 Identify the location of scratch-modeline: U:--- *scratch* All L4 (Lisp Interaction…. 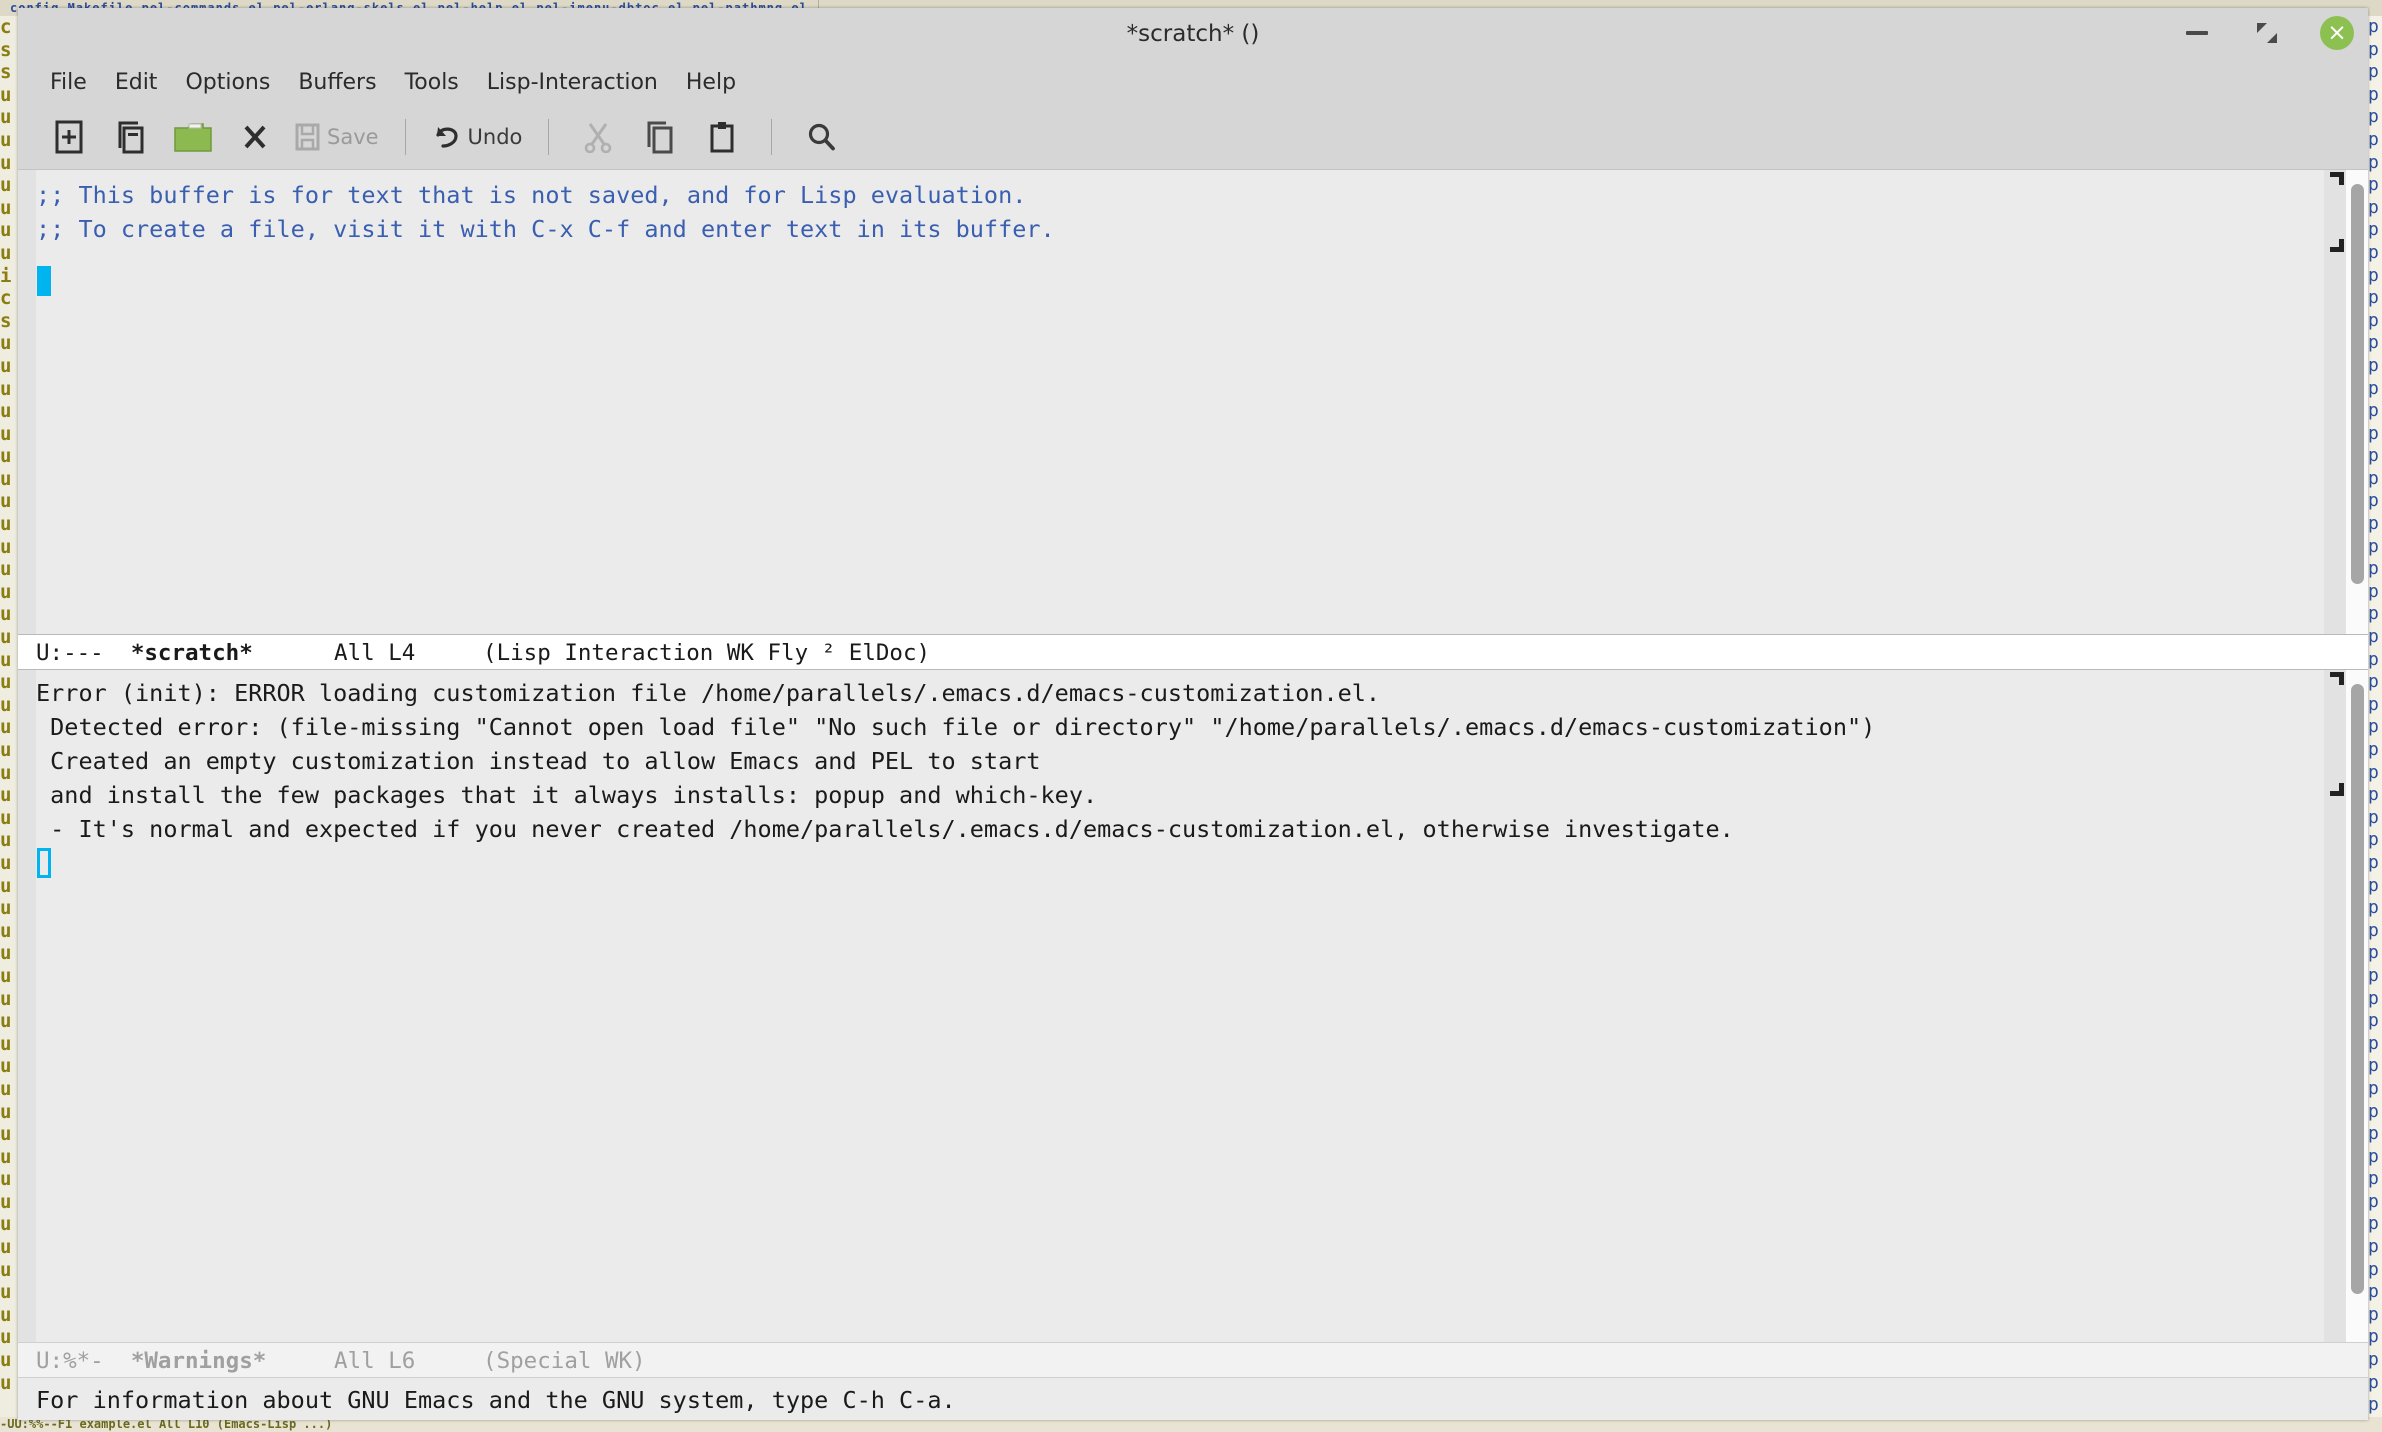
(1193, 652).